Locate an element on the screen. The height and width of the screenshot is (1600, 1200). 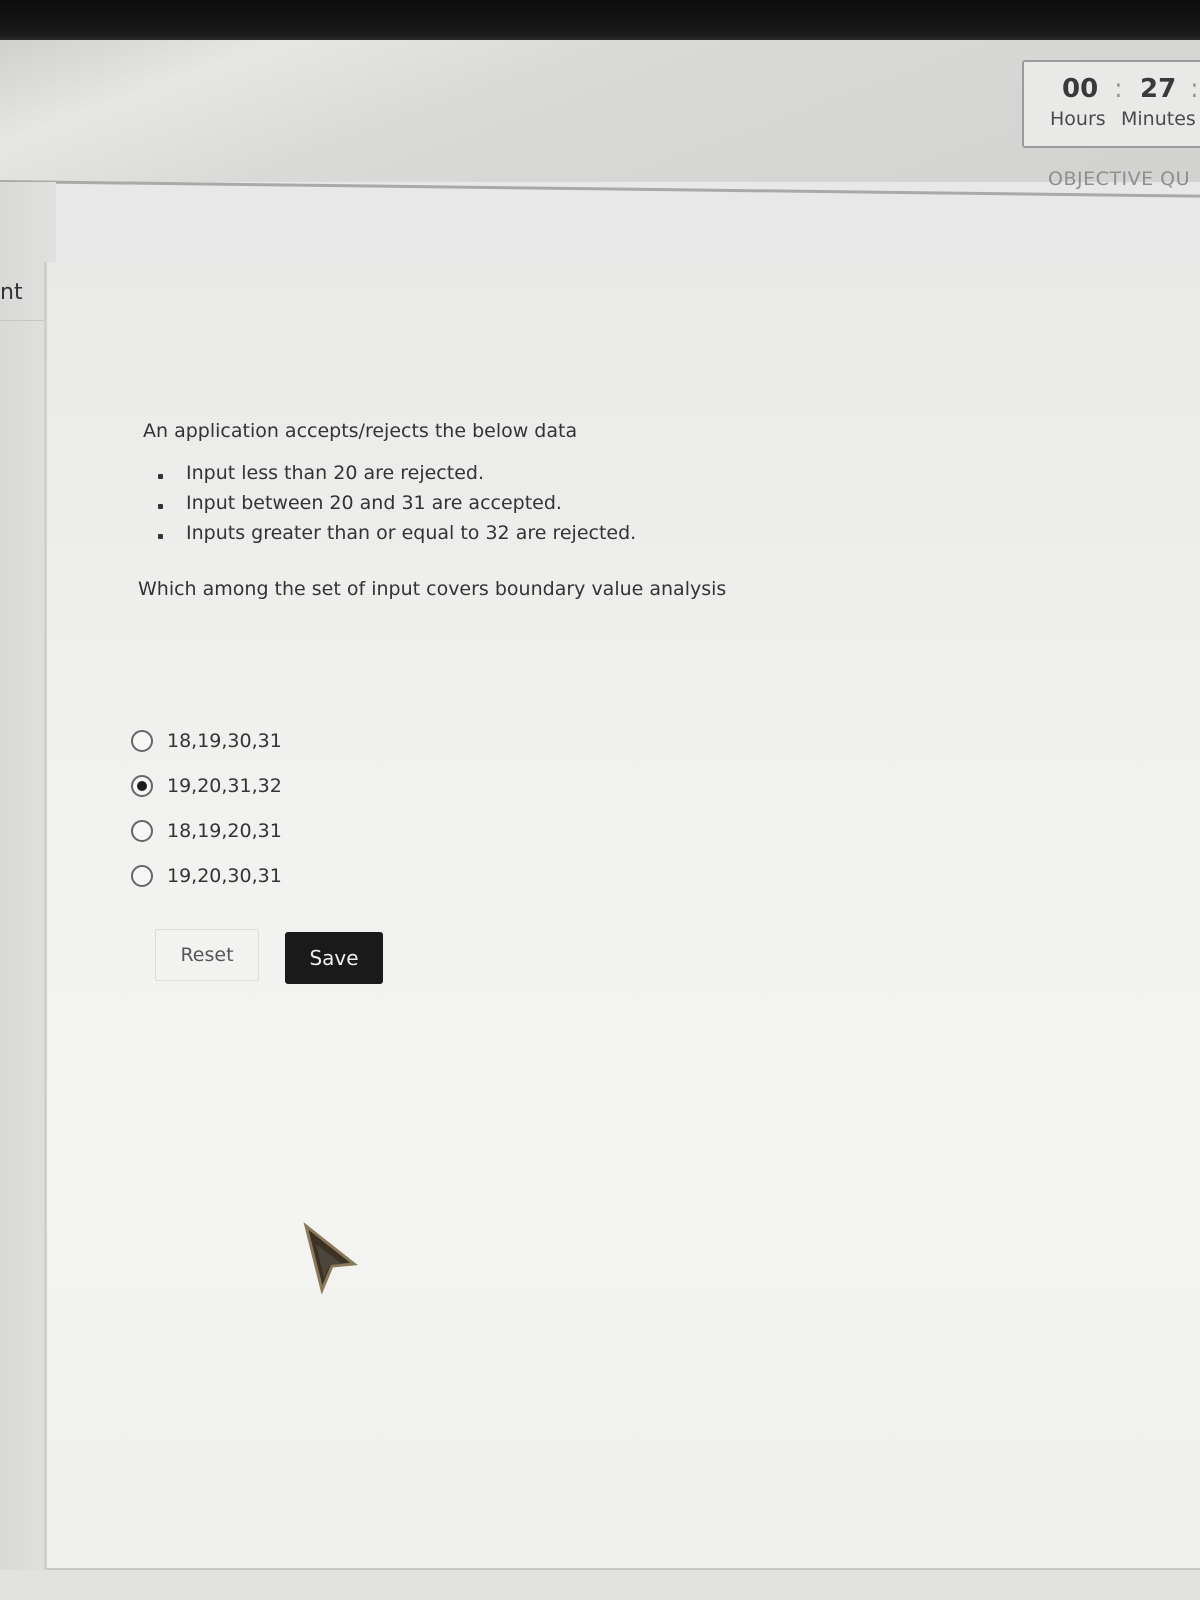
answer-option: 18,19,30,31 is located at coordinates (206, 740).